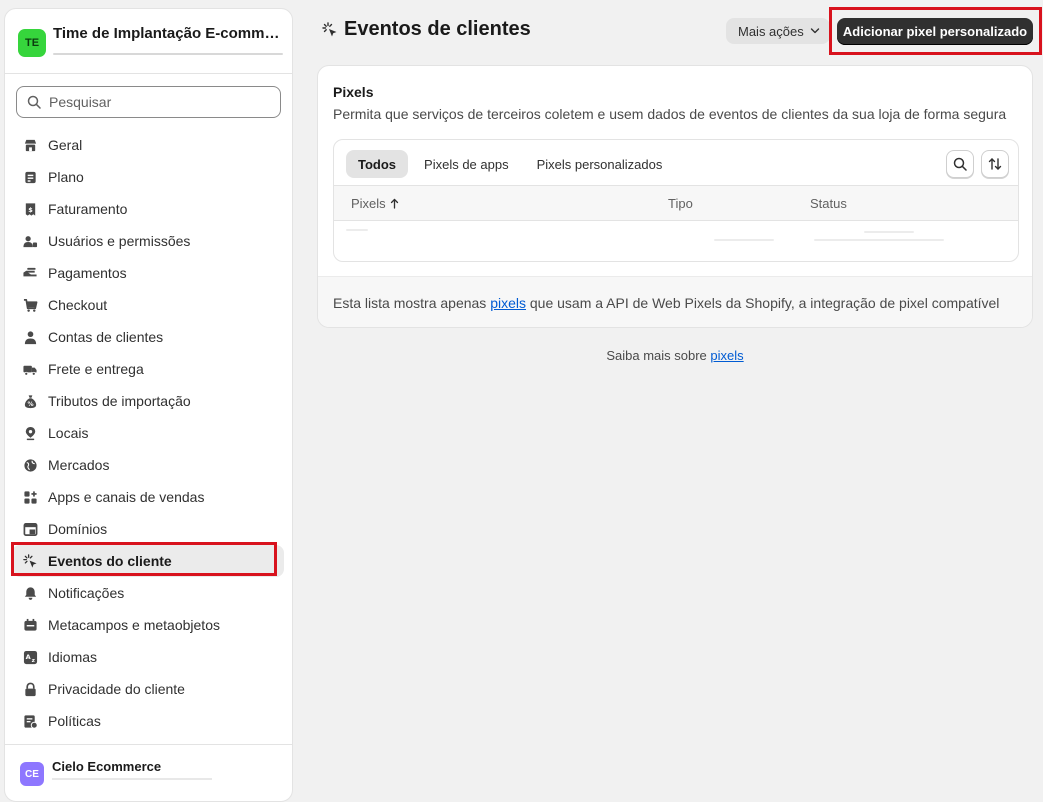  I want to click on account-avatar: CE, so click(32, 774).